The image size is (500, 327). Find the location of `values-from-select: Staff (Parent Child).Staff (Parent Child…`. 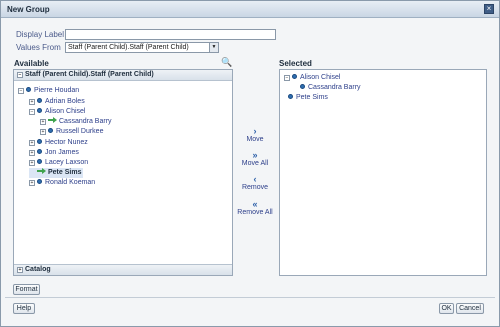

values-from-select: Staff (Parent Child).Staff (Parent Child… is located at coordinates (142, 47).